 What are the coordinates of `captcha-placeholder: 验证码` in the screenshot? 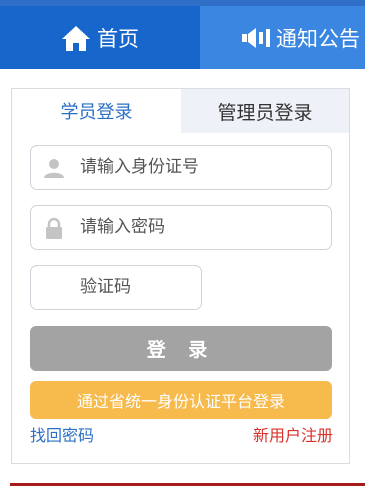 It's located at (105, 287).